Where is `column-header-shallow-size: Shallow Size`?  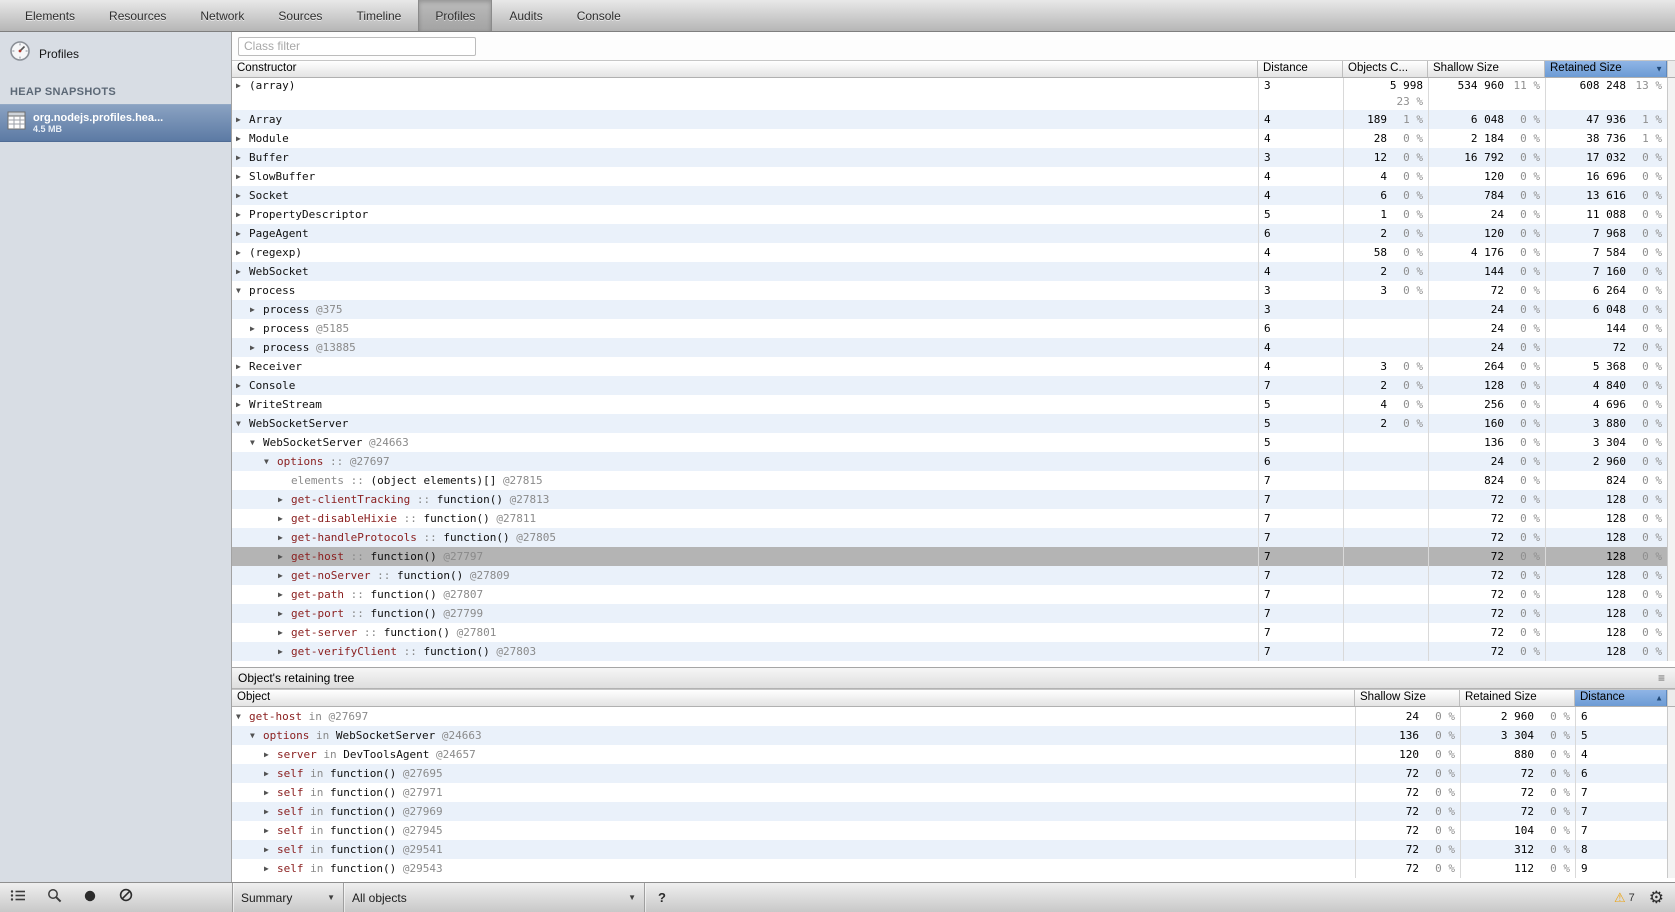 column-header-shallow-size: Shallow Size is located at coordinates (1407, 698).